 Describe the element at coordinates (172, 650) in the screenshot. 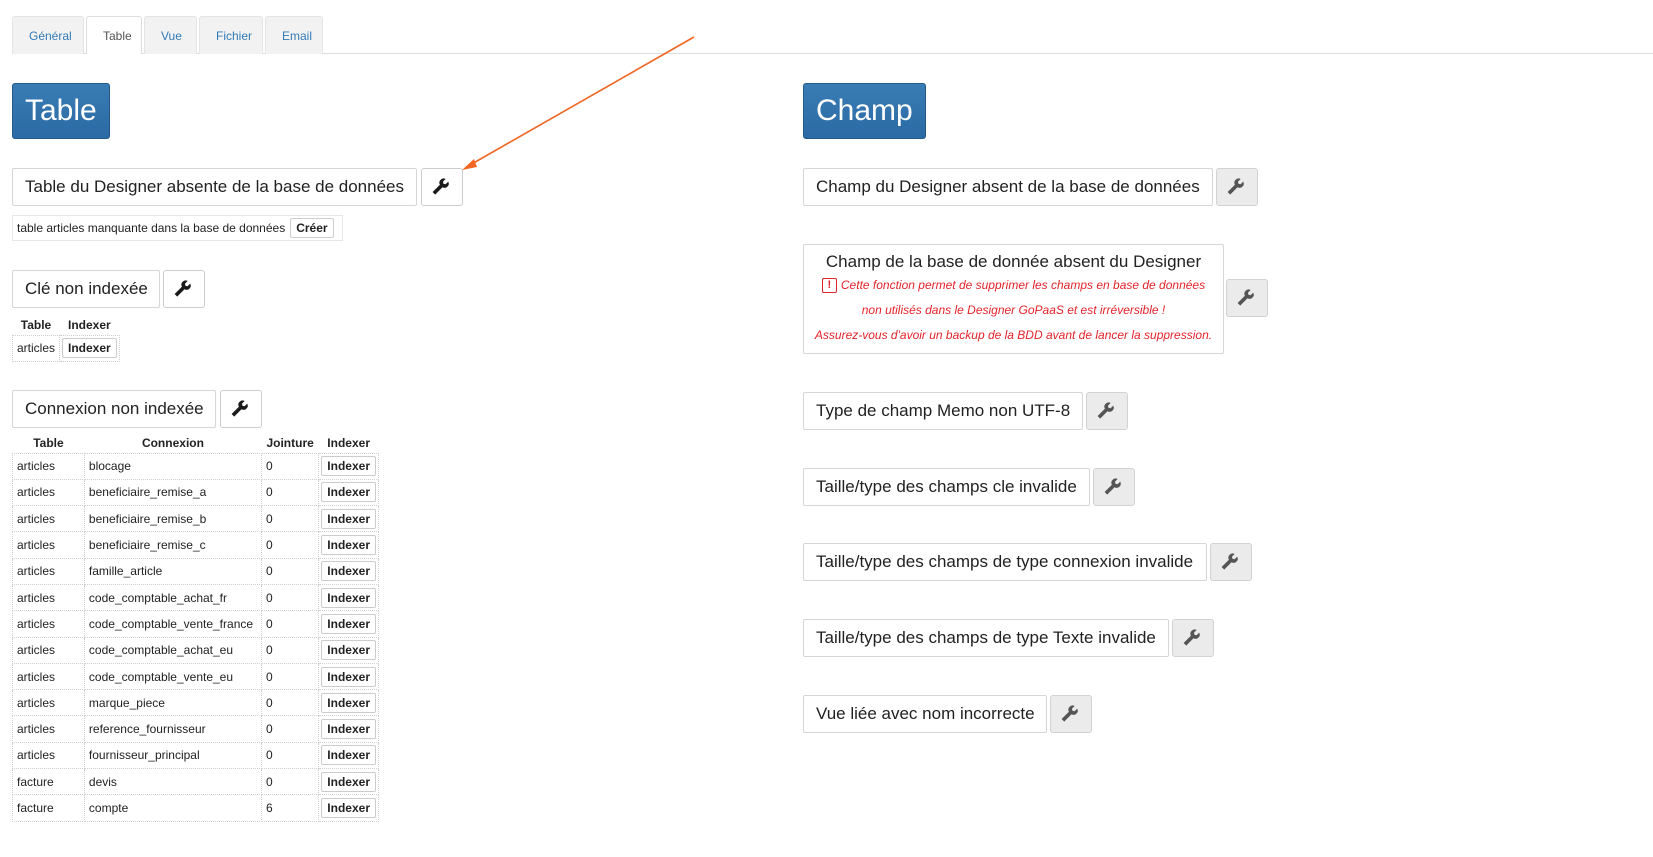

I see `table-cell: code_comptable_achat_eu` at that location.